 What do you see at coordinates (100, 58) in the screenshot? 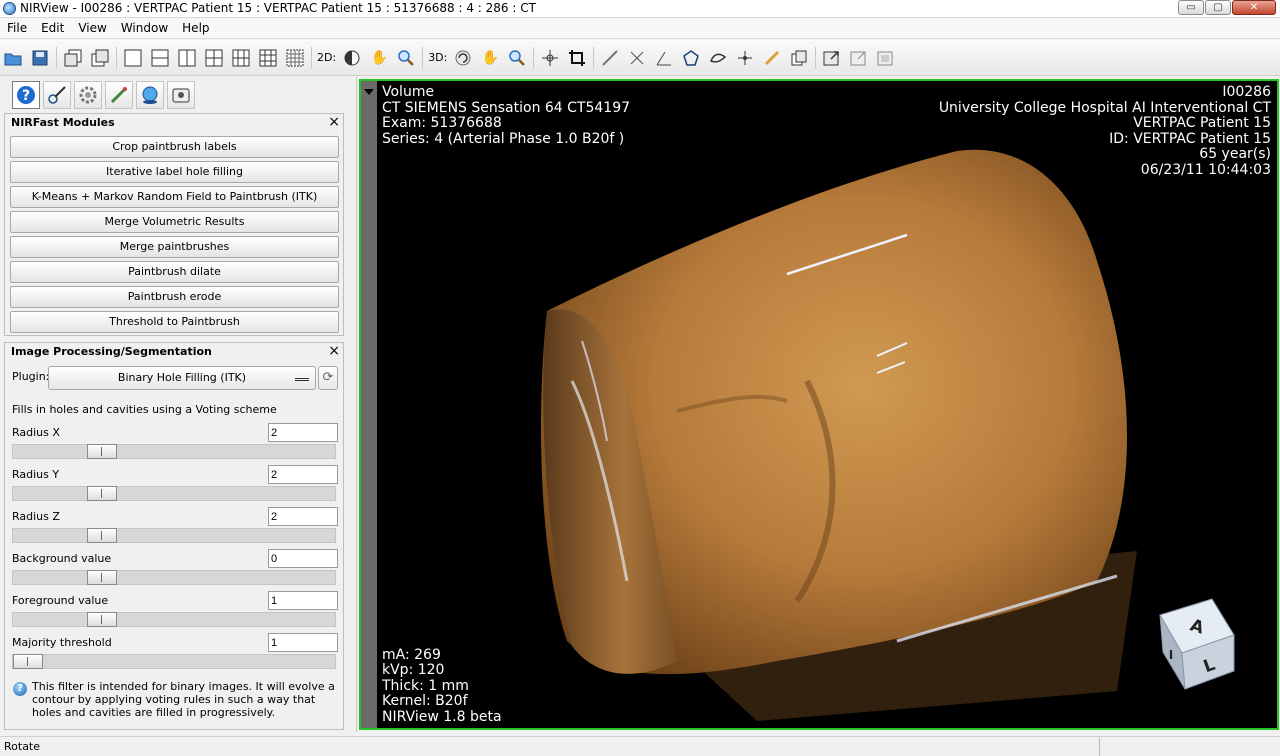
I see `layers-back-icon` at bounding box center [100, 58].